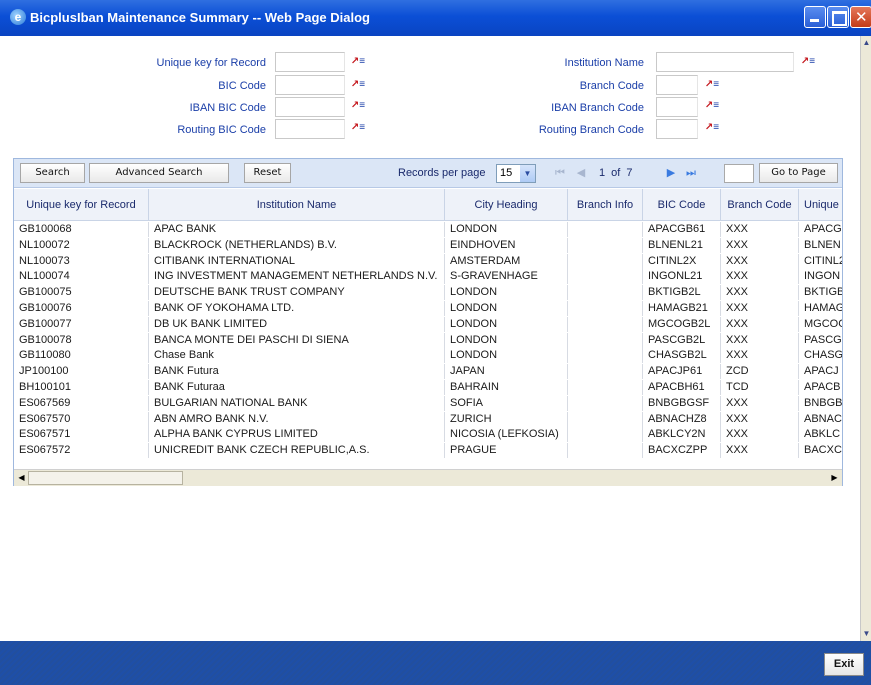 This screenshot has width=871, height=685. Describe the element at coordinates (506, 451) in the screenshot. I see `table-cell: PRAGUE` at that location.